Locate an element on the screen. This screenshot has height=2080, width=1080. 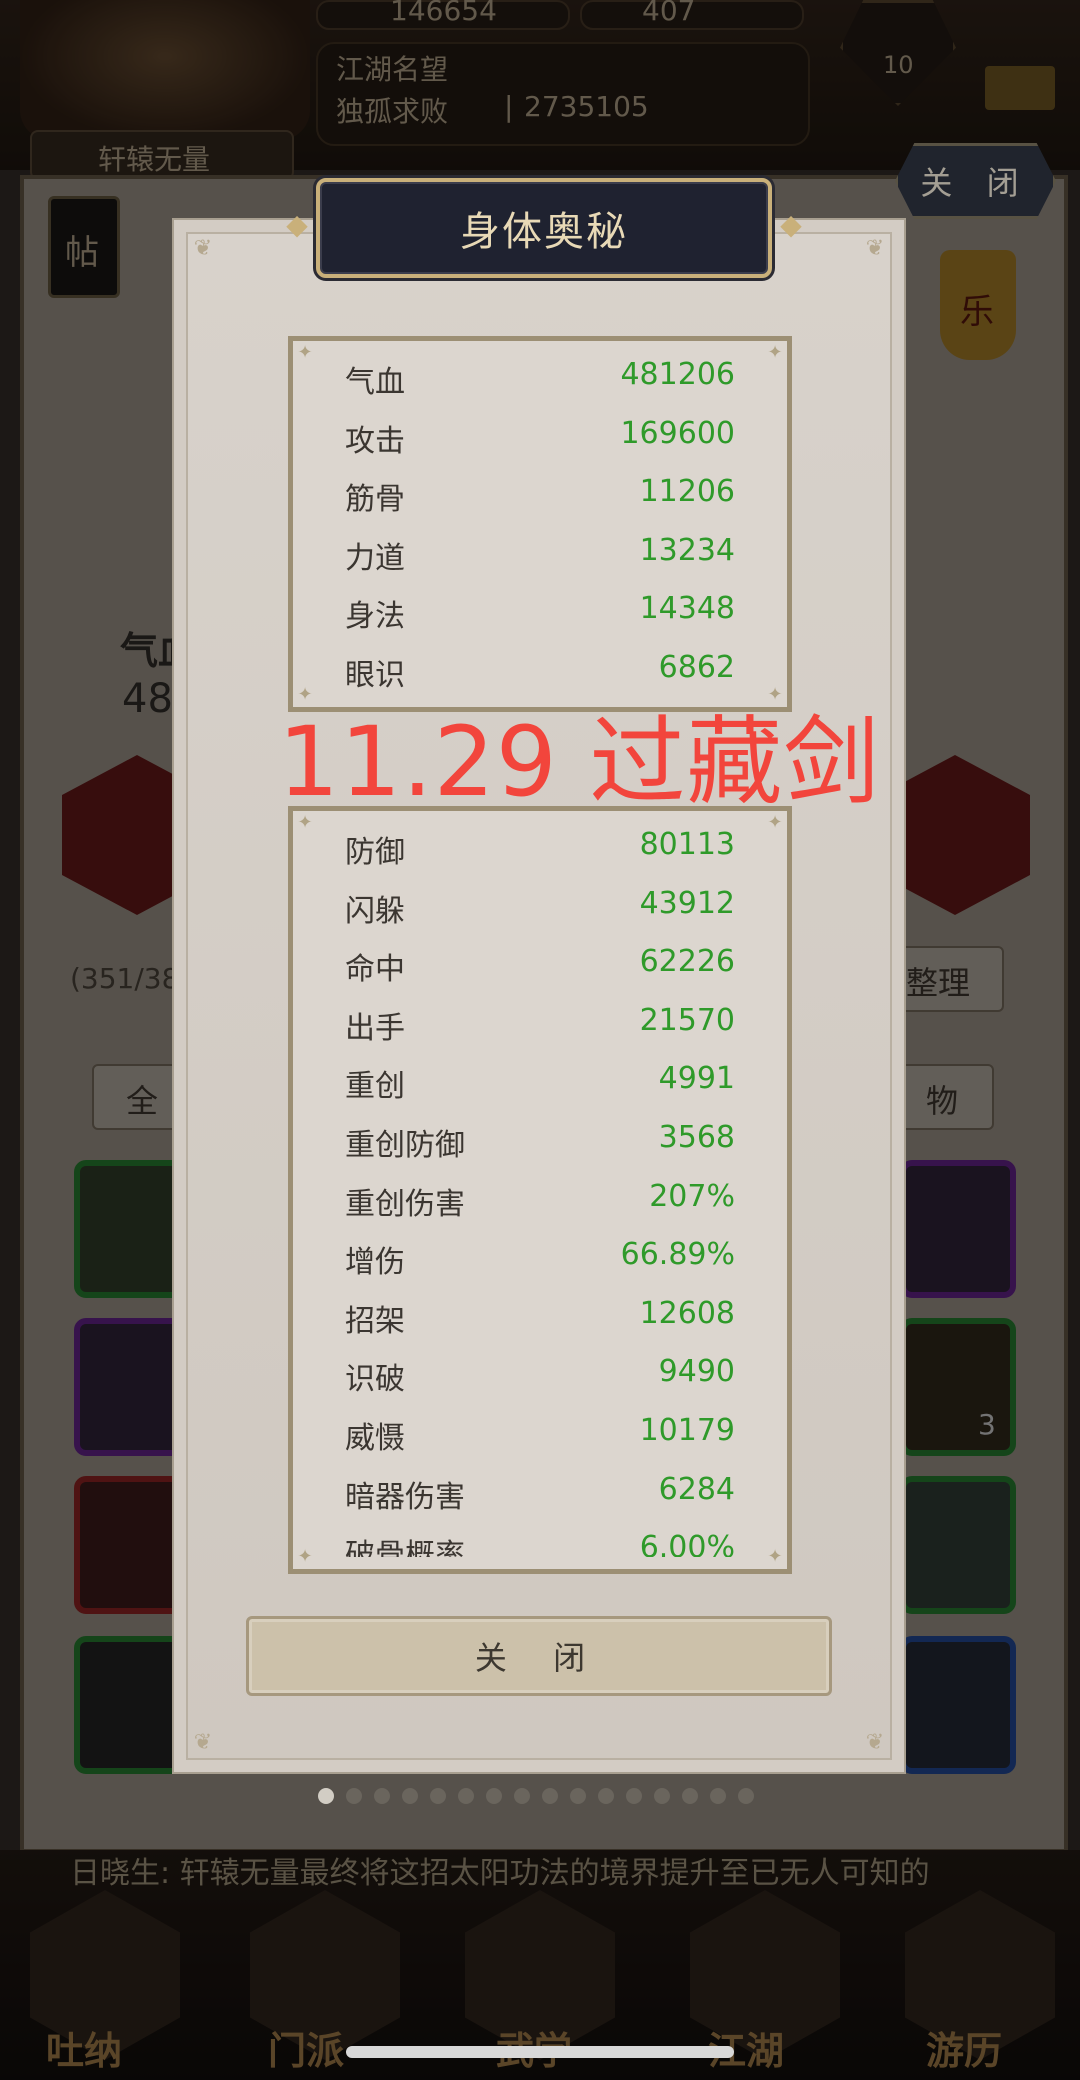
stat-value: 11206 is located at coordinates (687, 492).